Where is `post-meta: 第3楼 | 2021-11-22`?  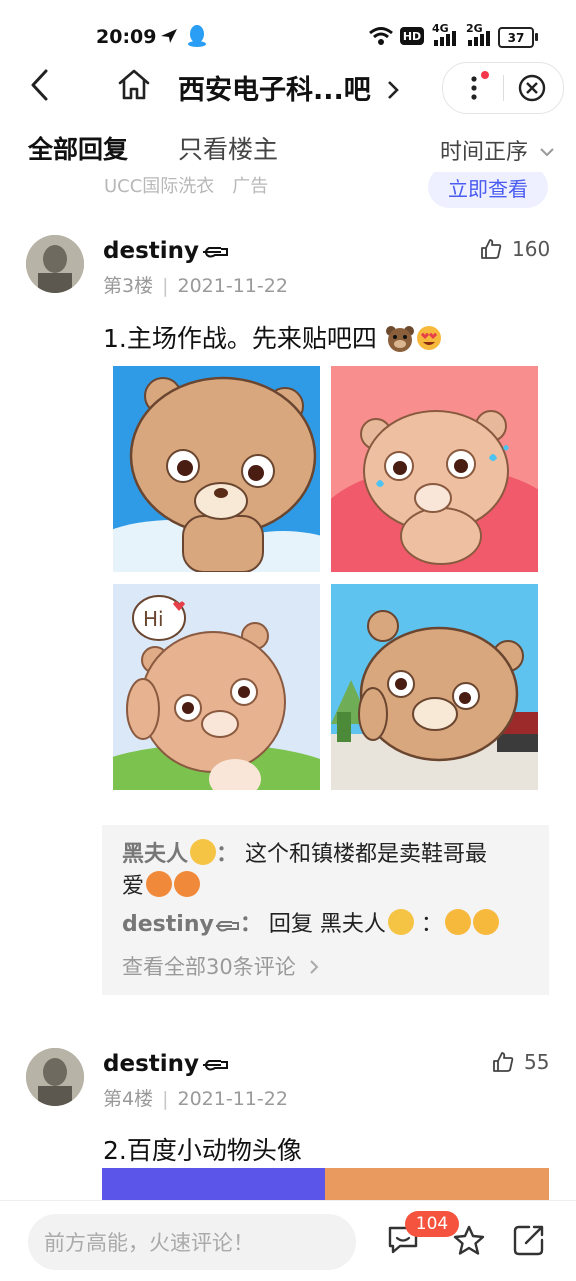 post-meta: 第3楼 | 2021-11-22 is located at coordinates (195, 286).